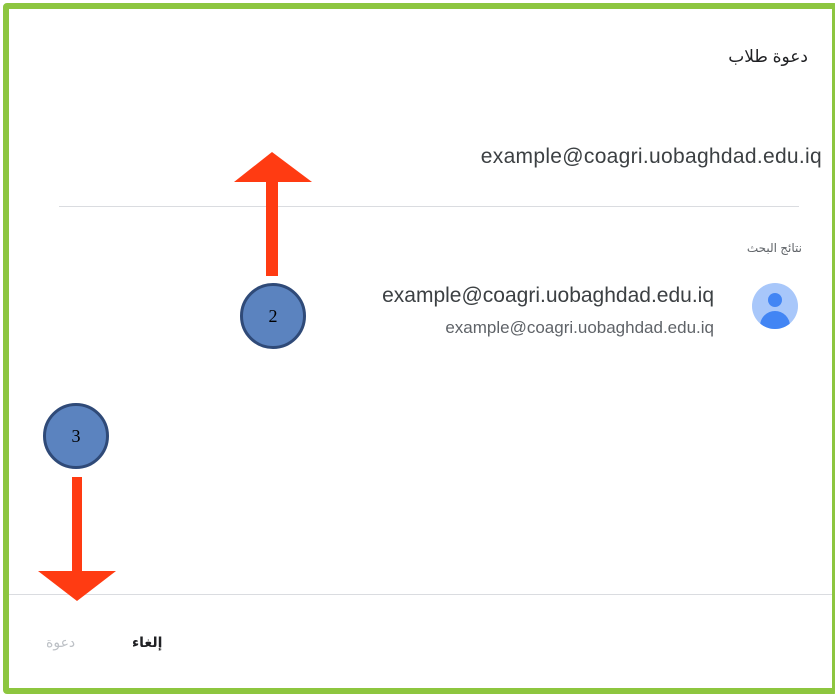  What do you see at coordinates (273, 316) in the screenshot?
I see `step-badge-2: 2` at bounding box center [273, 316].